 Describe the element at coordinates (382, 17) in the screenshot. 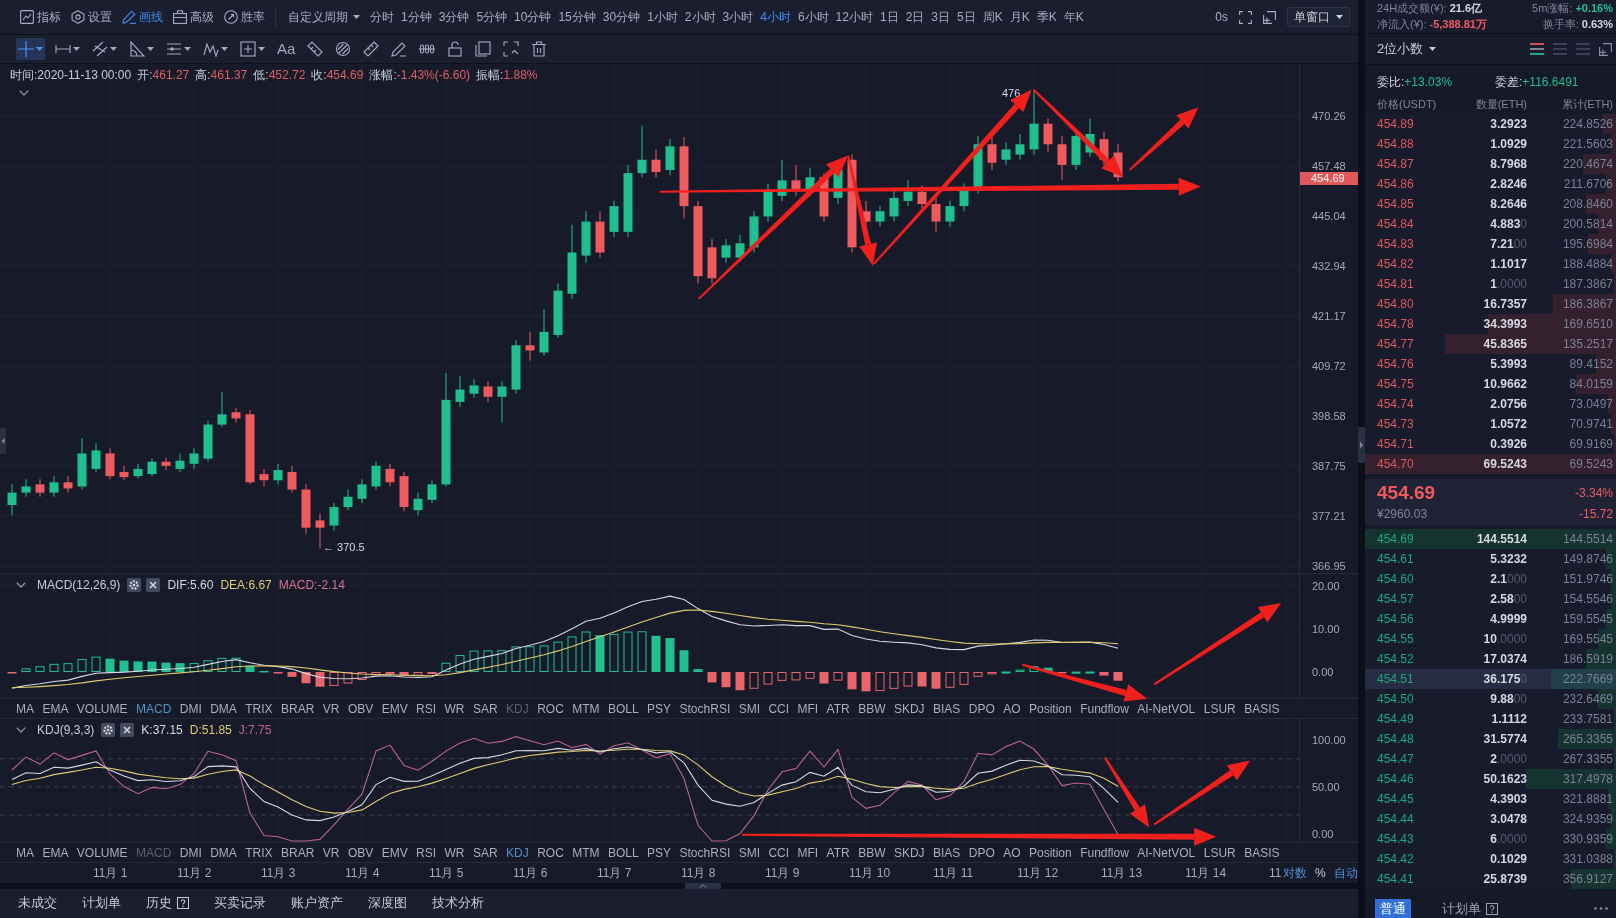

I see `period-tab: 分时` at that location.